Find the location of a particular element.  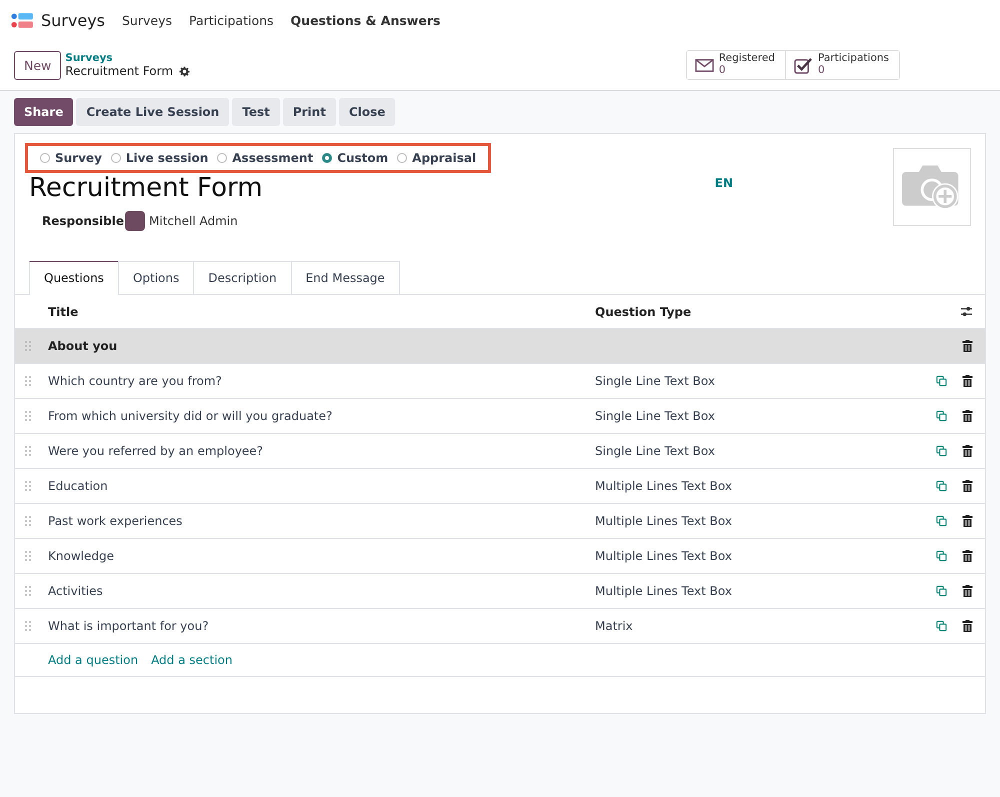

sliders-icon is located at coordinates (966, 311).